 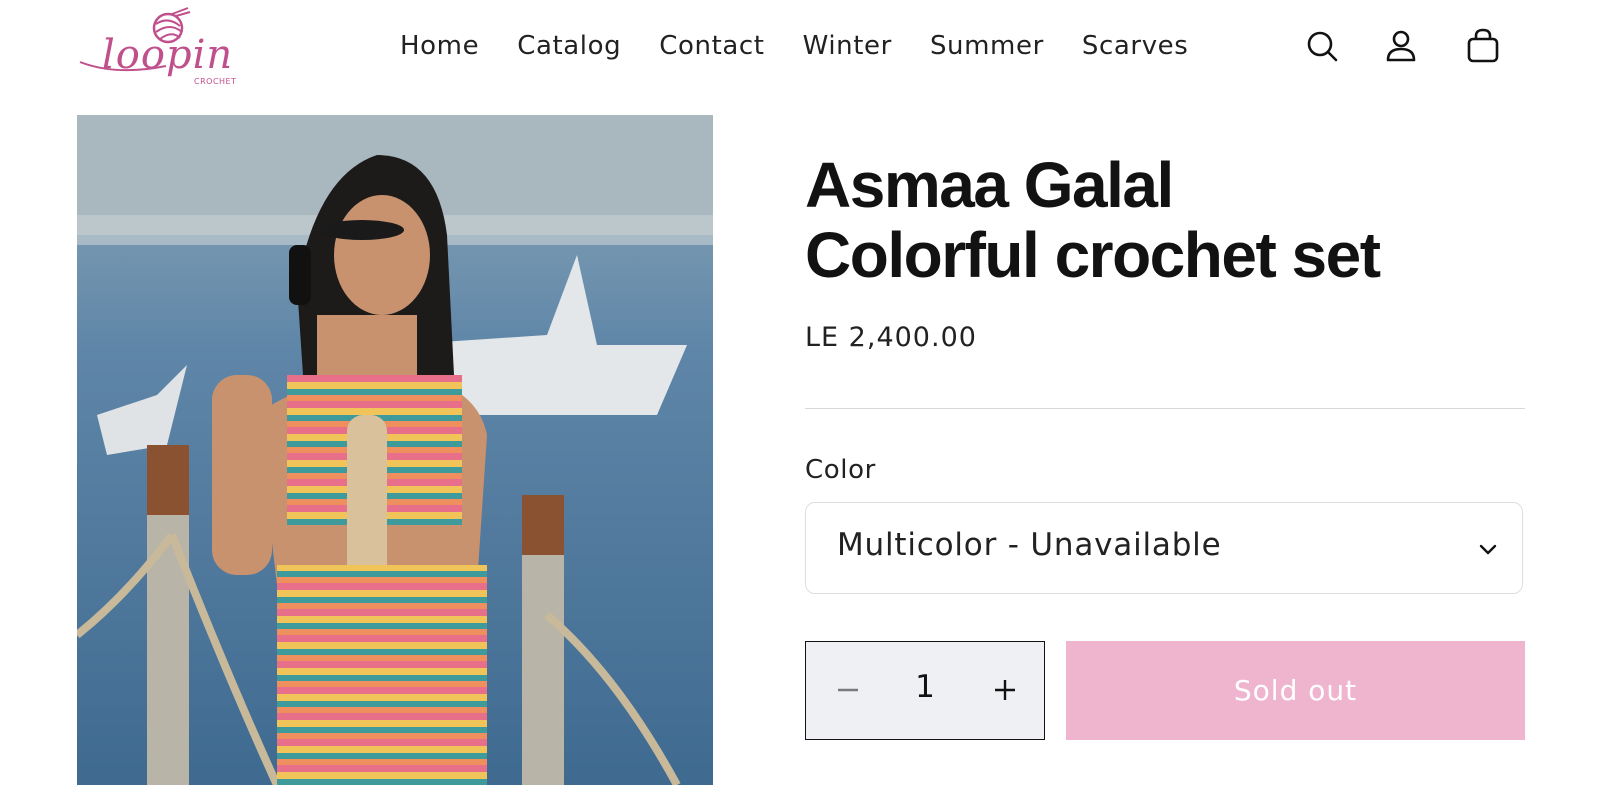 I want to click on product-info: Asmaa Galal Colorful crochet set, so click(x=1165, y=220).